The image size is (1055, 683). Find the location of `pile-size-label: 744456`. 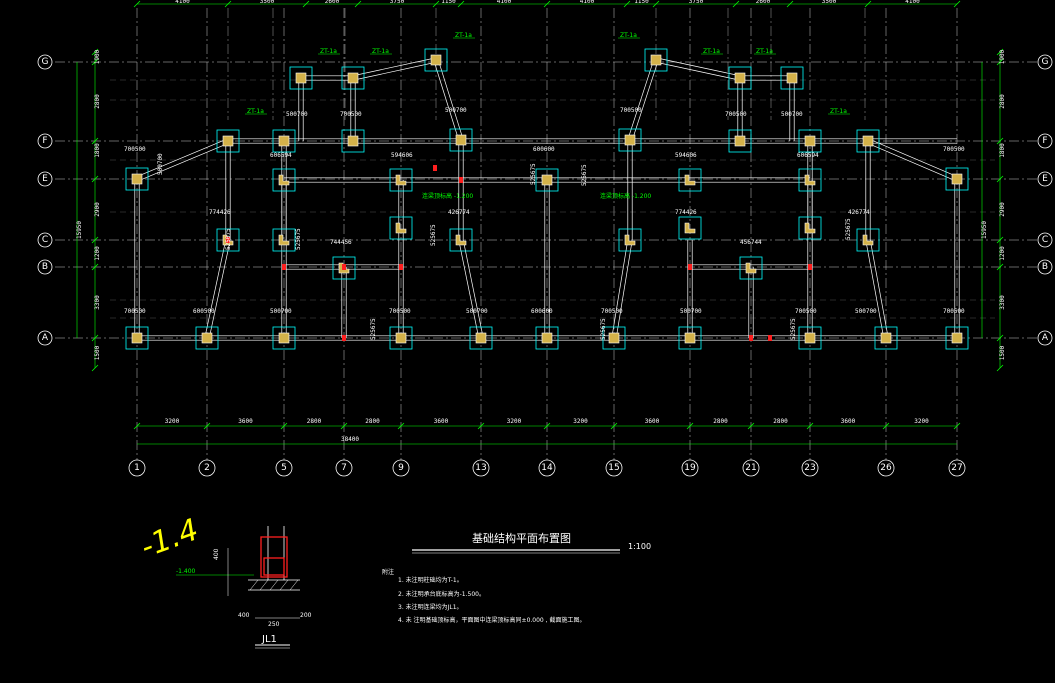

pile-size-label: 744456 is located at coordinates (341, 242).